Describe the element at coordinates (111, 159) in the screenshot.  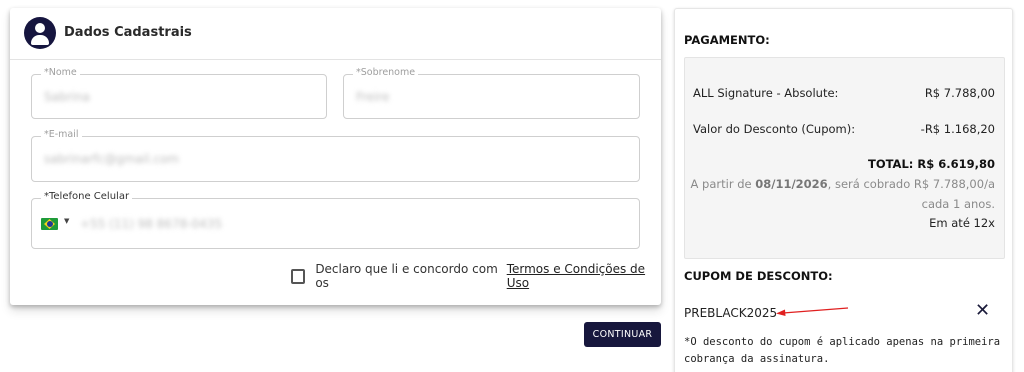
I see `email-value: sabrinarfc@gmail.com` at that location.